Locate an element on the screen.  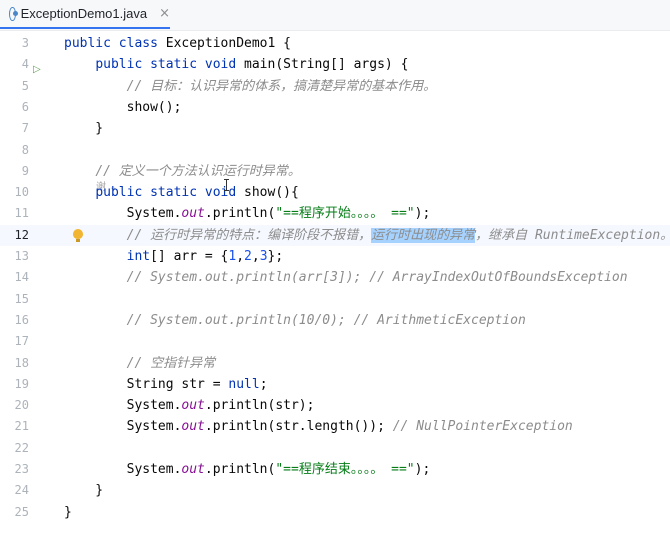
code-line: 22 is located at coordinates (335, 448).